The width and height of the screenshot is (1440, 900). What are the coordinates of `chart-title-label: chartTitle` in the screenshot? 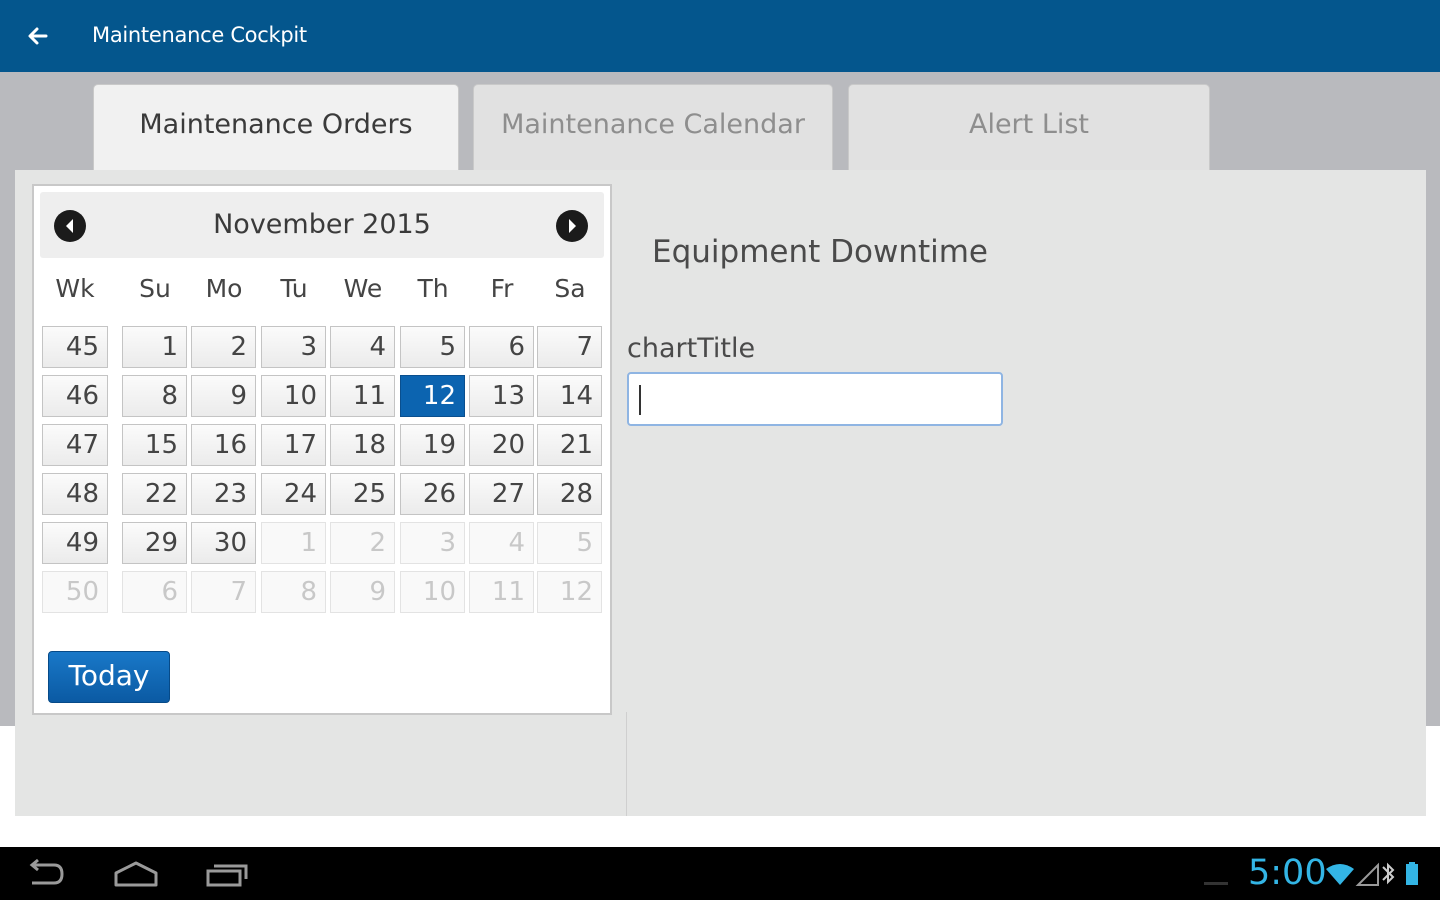 It's located at (691, 348).